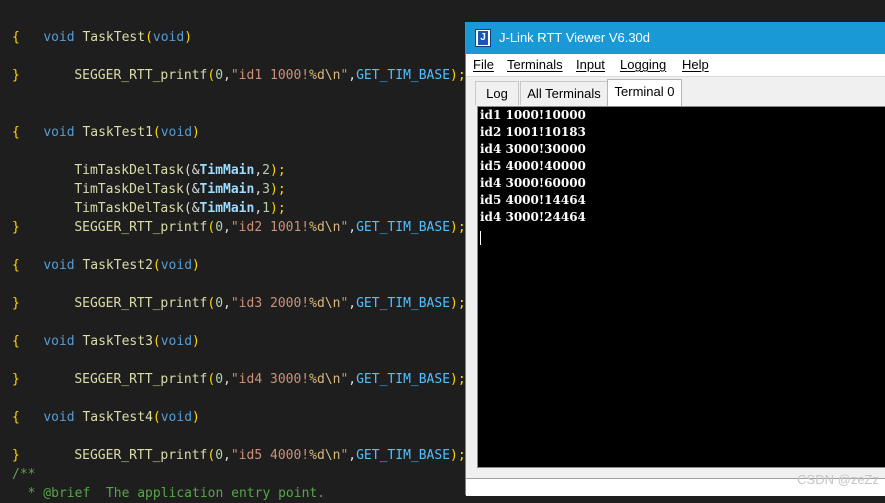  What do you see at coordinates (118, 37) in the screenshot?
I see `code-line: void TaskTest(void)` at bounding box center [118, 37].